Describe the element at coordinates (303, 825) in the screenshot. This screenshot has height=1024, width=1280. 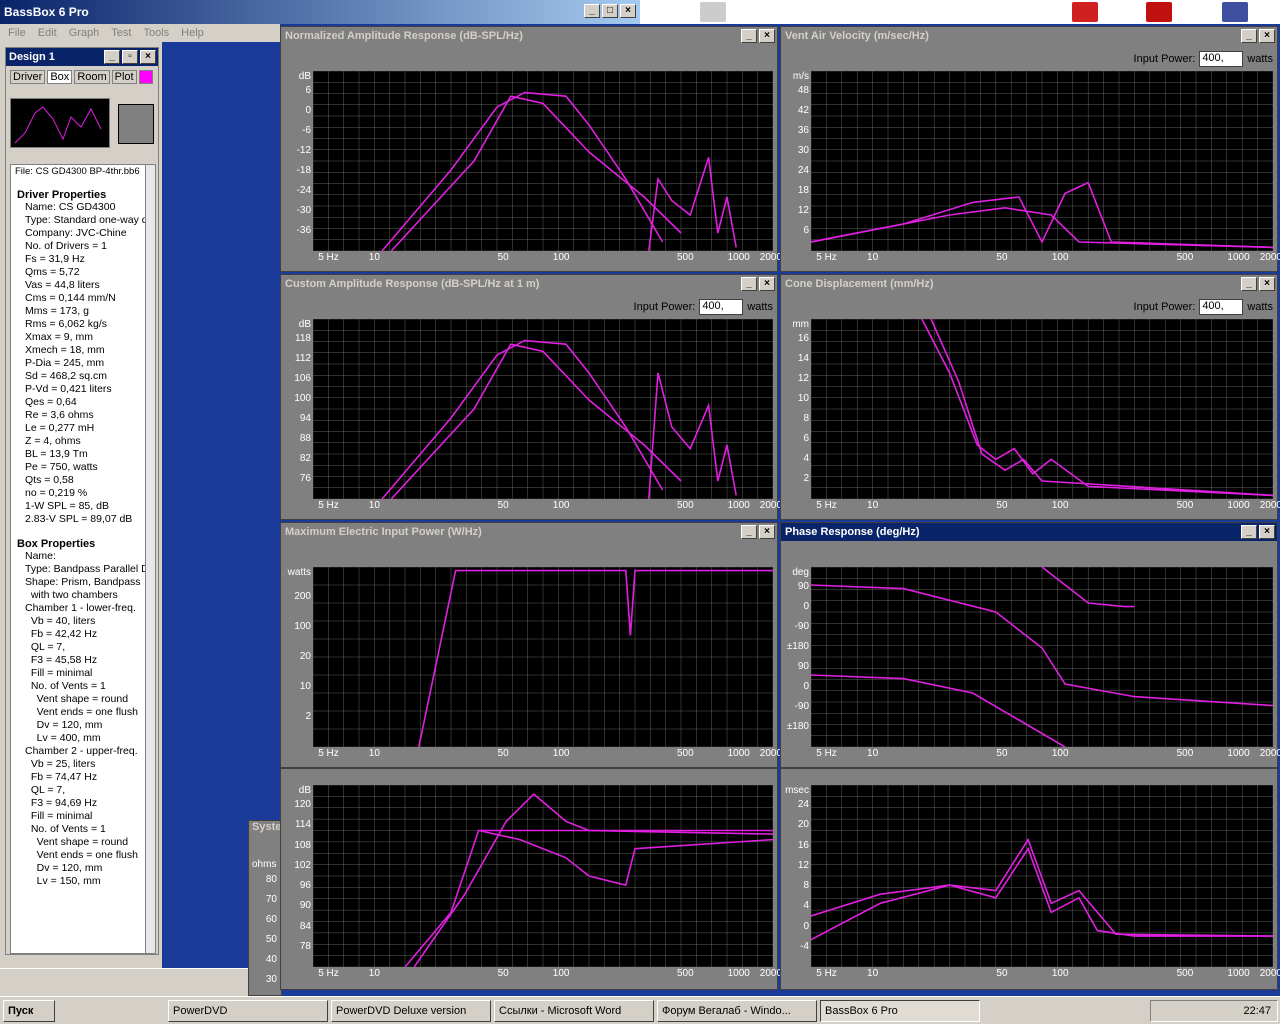
I see `y-tick-label: 114` at that location.